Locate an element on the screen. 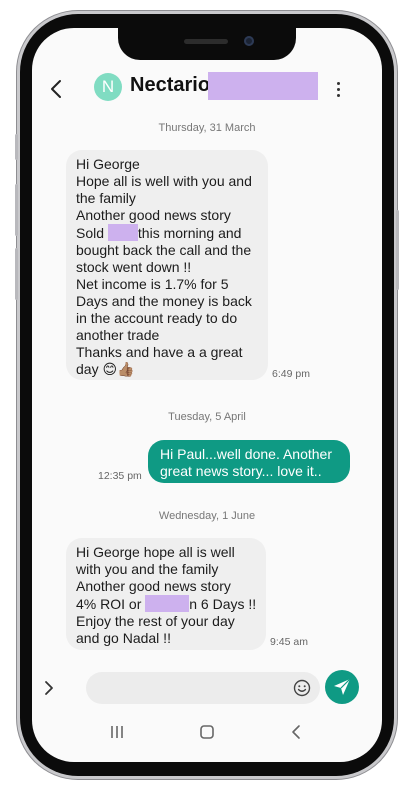 This screenshot has width=416, height=791. message-line: Thanks and have a a great is located at coordinates (159, 352).